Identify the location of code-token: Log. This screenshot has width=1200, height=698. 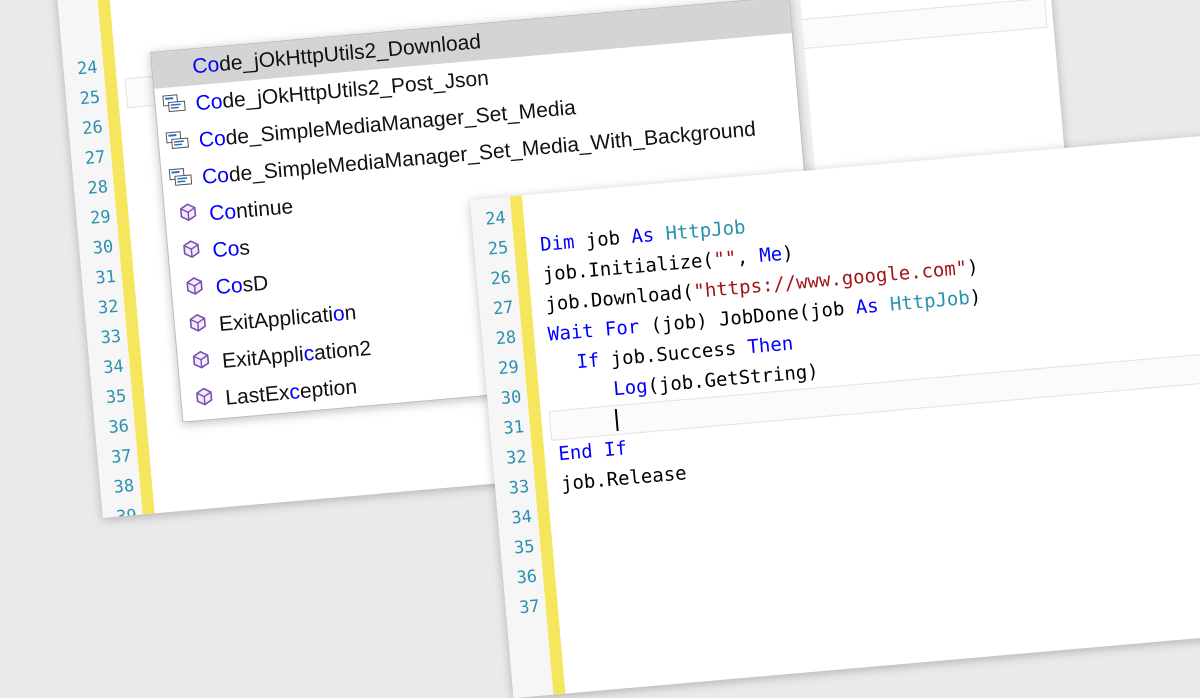
(630, 388).